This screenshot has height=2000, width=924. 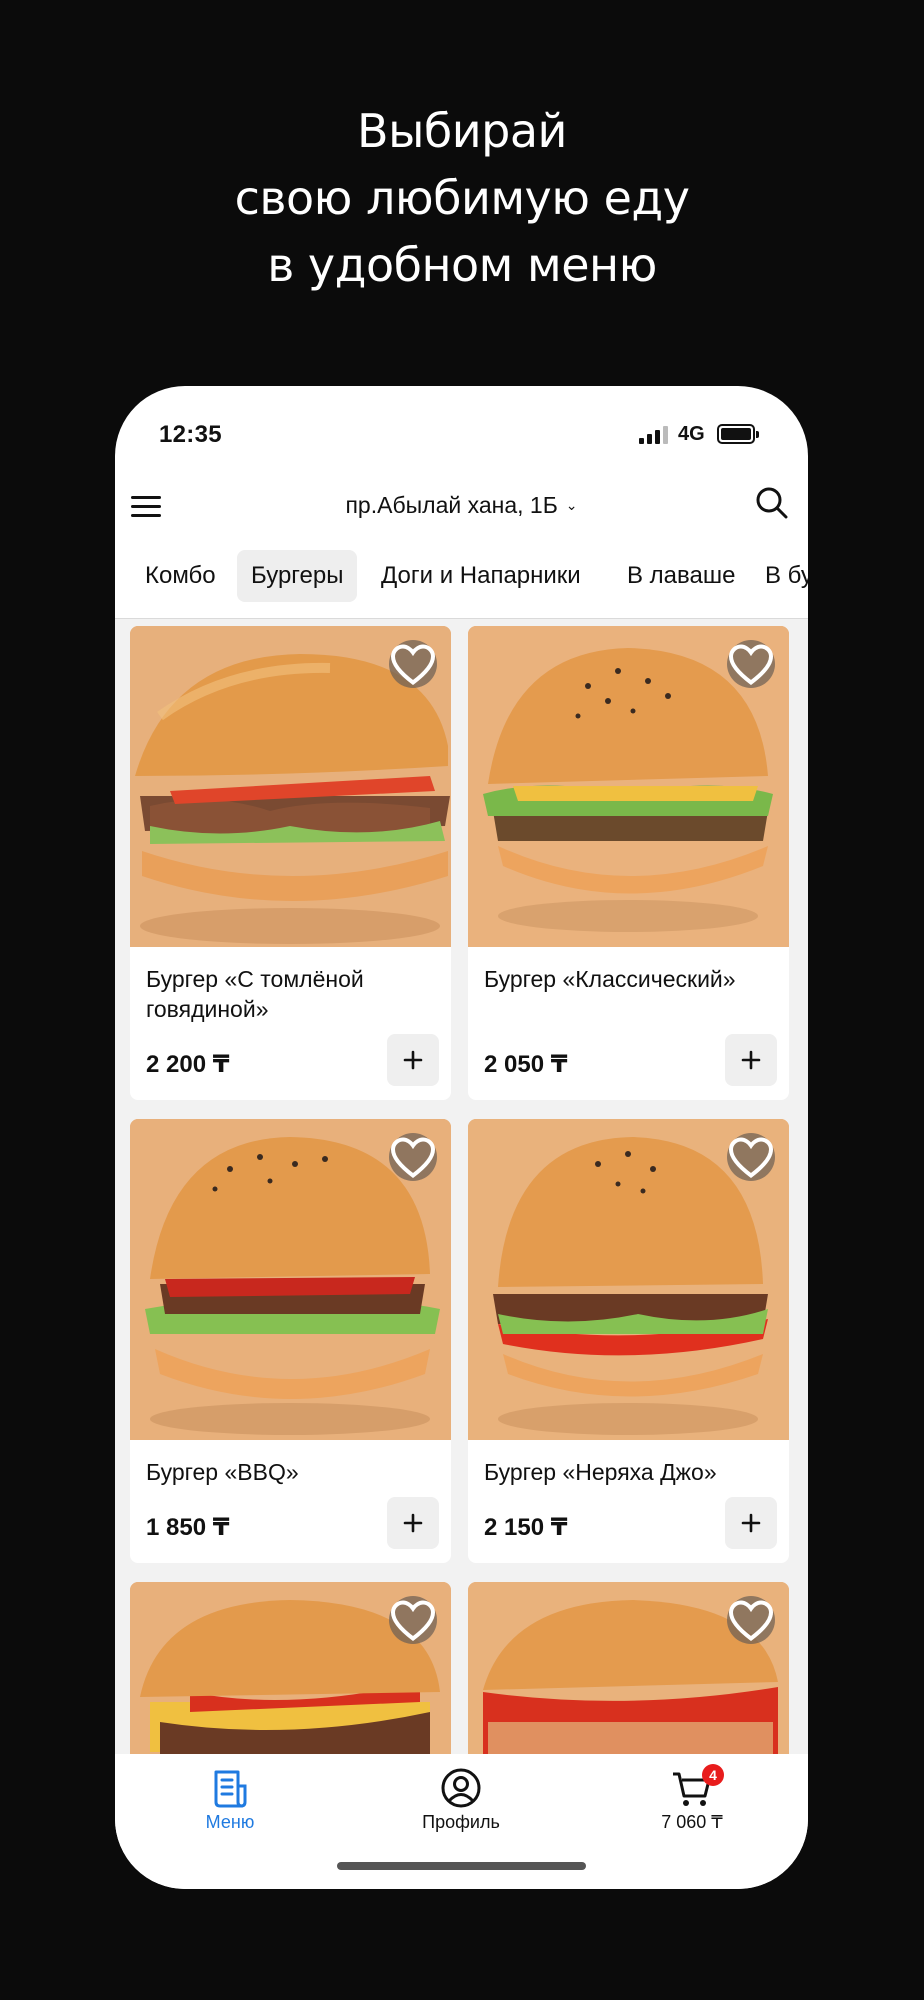 I want to click on promo-line-3: в удобном меню, so click(x=462, y=265).